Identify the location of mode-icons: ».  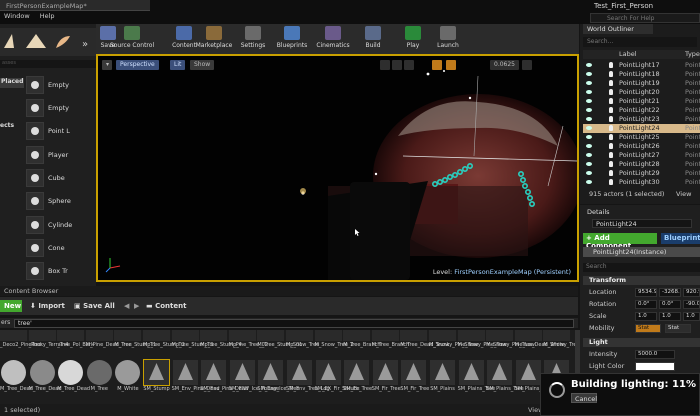
(48, 42).